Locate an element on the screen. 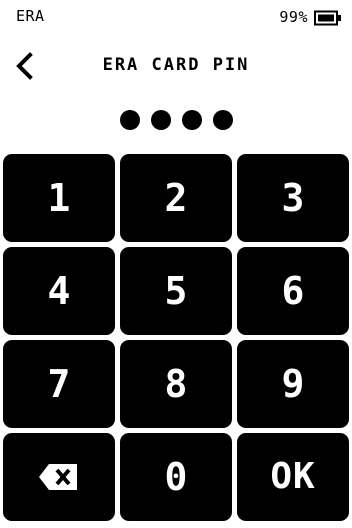  key-label: 2 is located at coordinates (176, 198).